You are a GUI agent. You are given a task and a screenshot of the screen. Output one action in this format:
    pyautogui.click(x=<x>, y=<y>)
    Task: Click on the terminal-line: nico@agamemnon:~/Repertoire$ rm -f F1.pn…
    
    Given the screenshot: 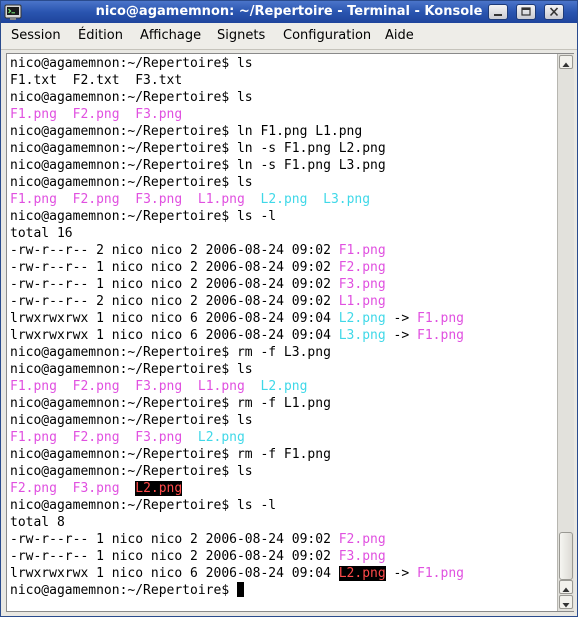 What is the action you would take?
    pyautogui.click(x=282, y=454)
    